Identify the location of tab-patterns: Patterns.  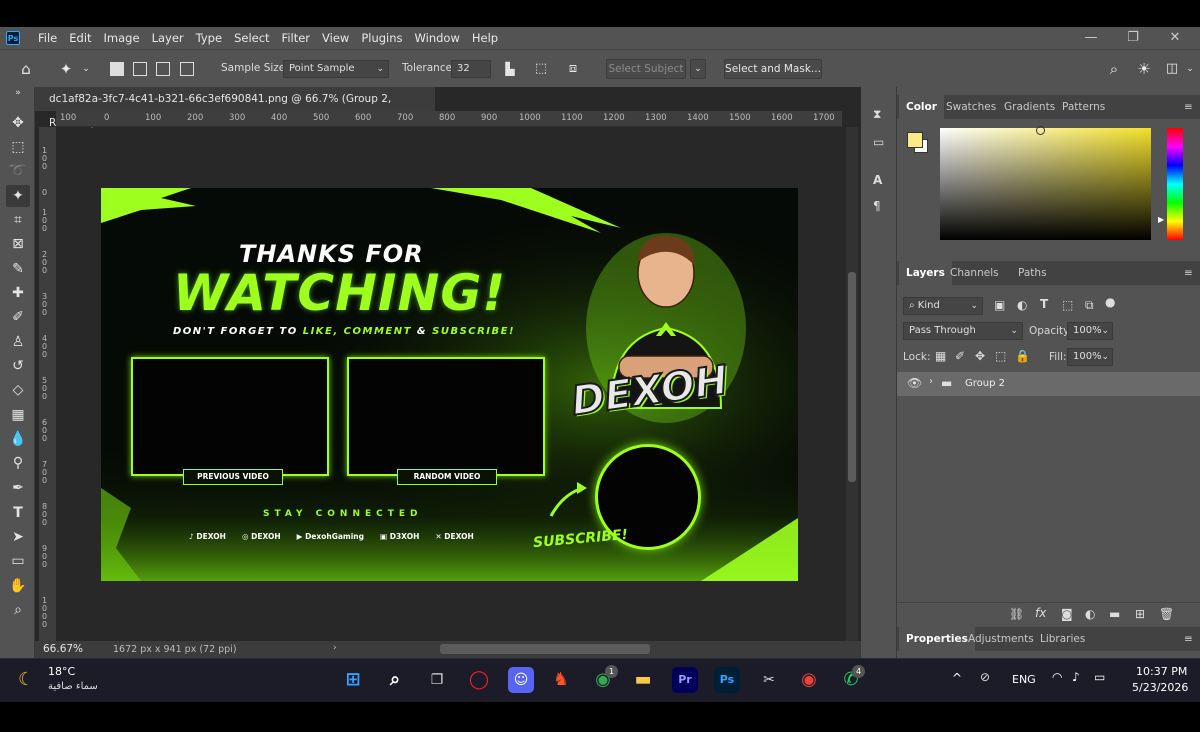
(1083, 107).